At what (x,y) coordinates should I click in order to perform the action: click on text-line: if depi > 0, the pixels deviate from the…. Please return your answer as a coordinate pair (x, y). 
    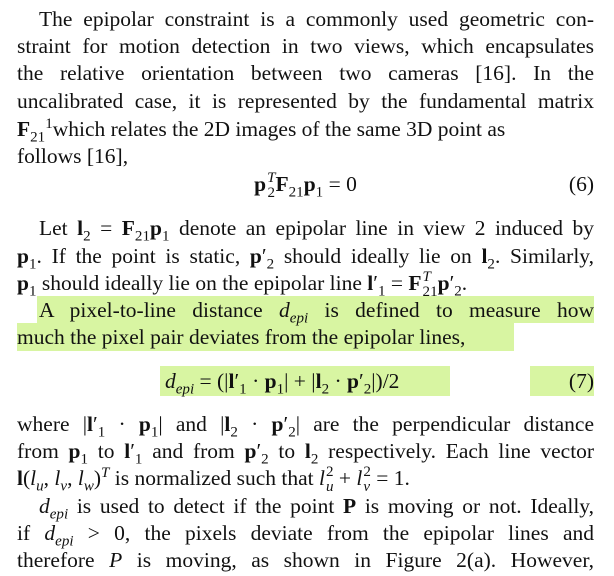
    Looking at the image, I should click on (305, 535).